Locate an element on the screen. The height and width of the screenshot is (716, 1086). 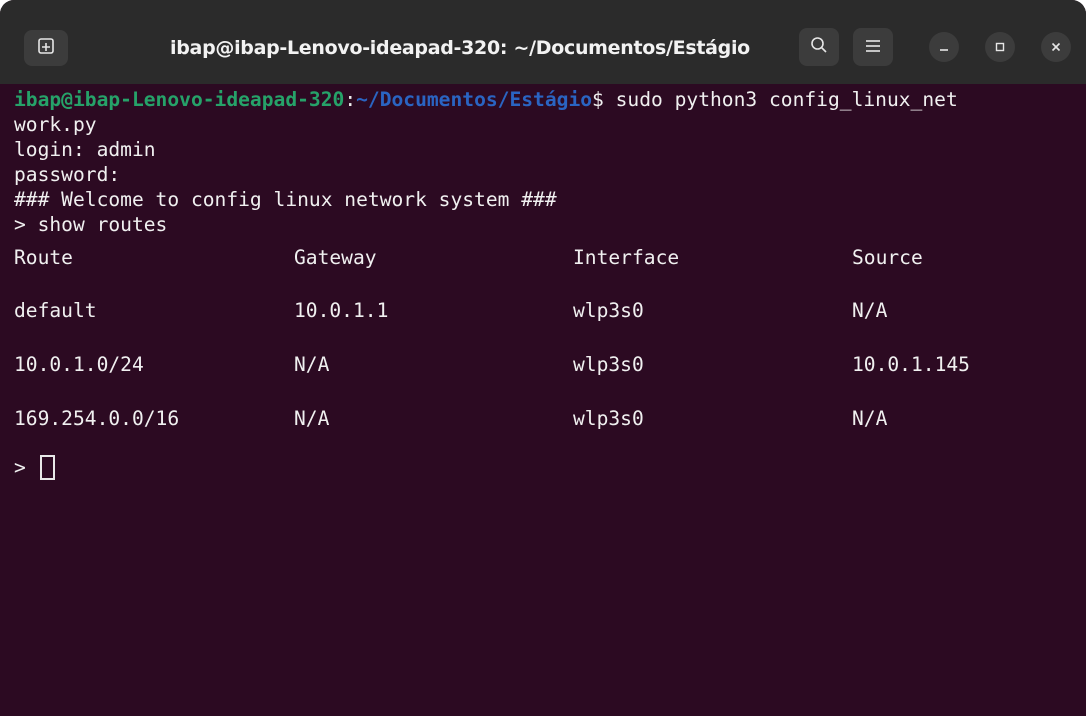
close-icon is located at coordinates (1056, 47).